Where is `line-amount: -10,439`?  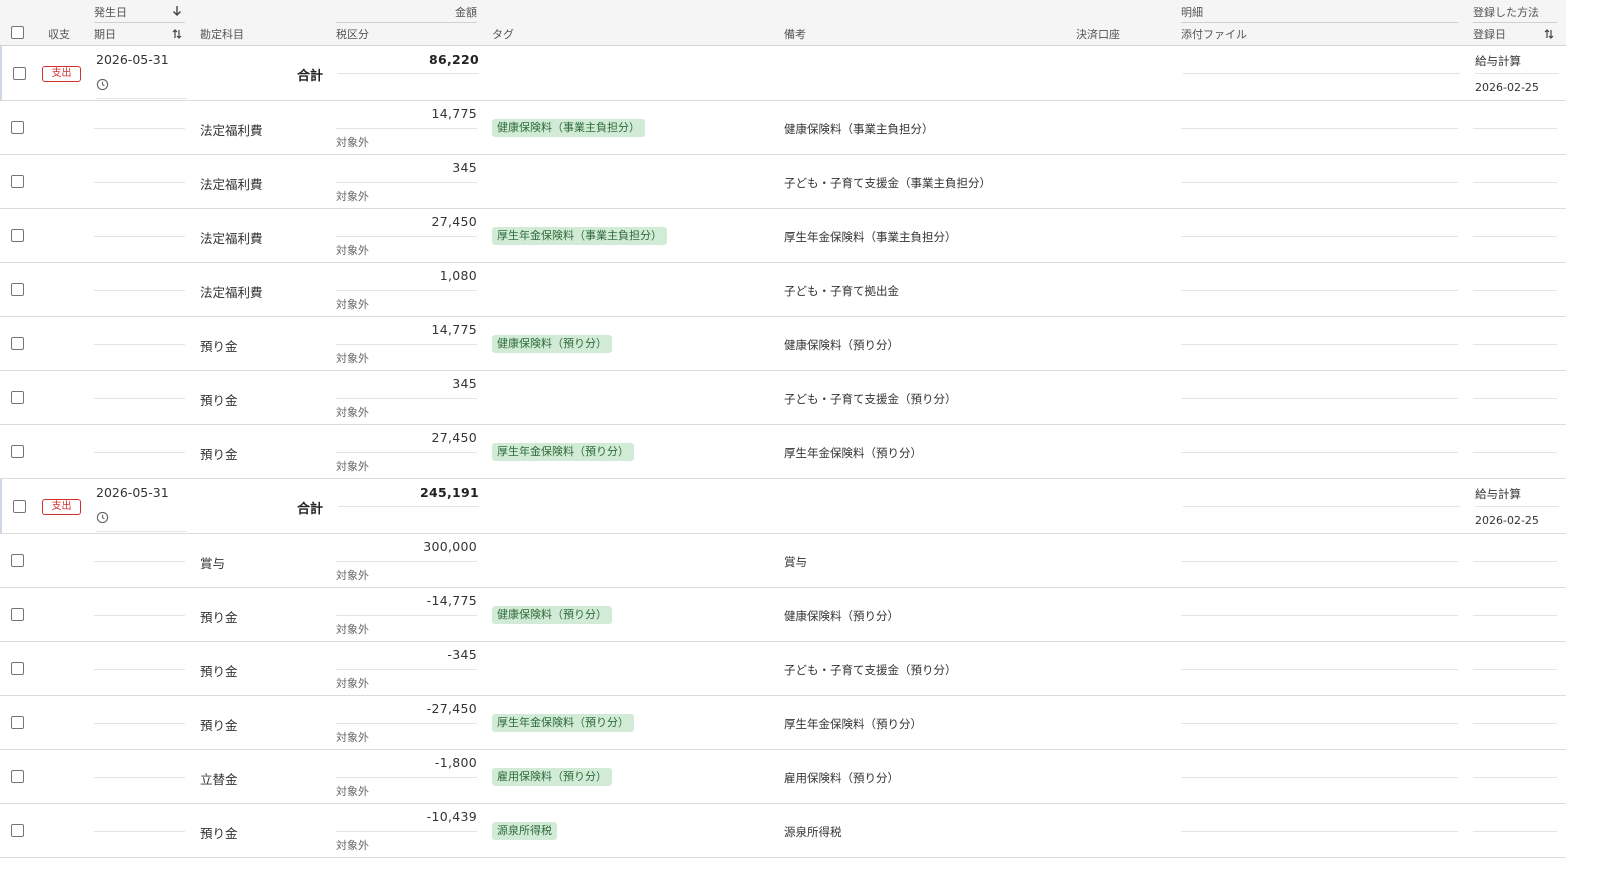 line-amount: -10,439 is located at coordinates (452, 816).